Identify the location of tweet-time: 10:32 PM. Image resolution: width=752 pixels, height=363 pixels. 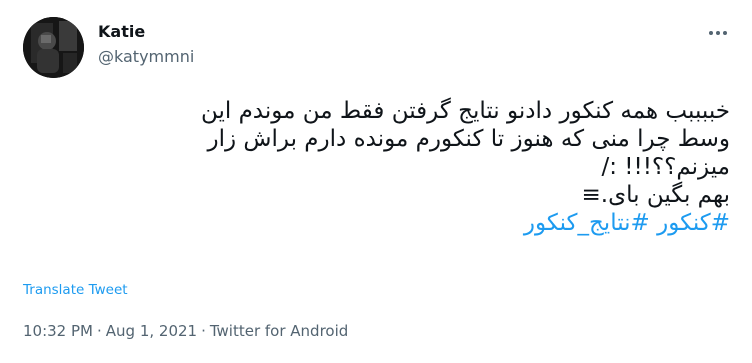
(58, 331).